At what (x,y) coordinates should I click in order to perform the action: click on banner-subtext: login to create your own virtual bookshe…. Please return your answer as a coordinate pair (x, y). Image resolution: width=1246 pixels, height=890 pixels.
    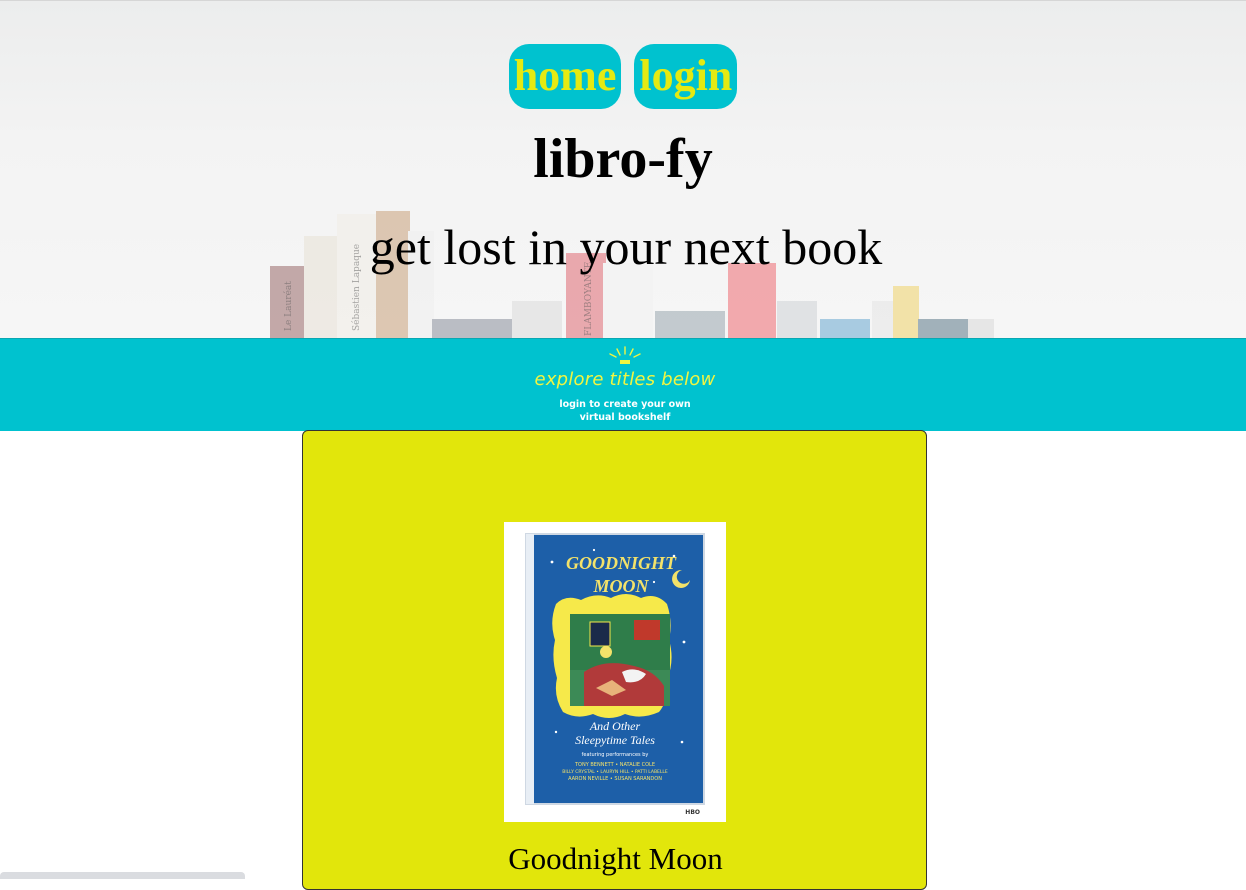
    Looking at the image, I should click on (625, 411).